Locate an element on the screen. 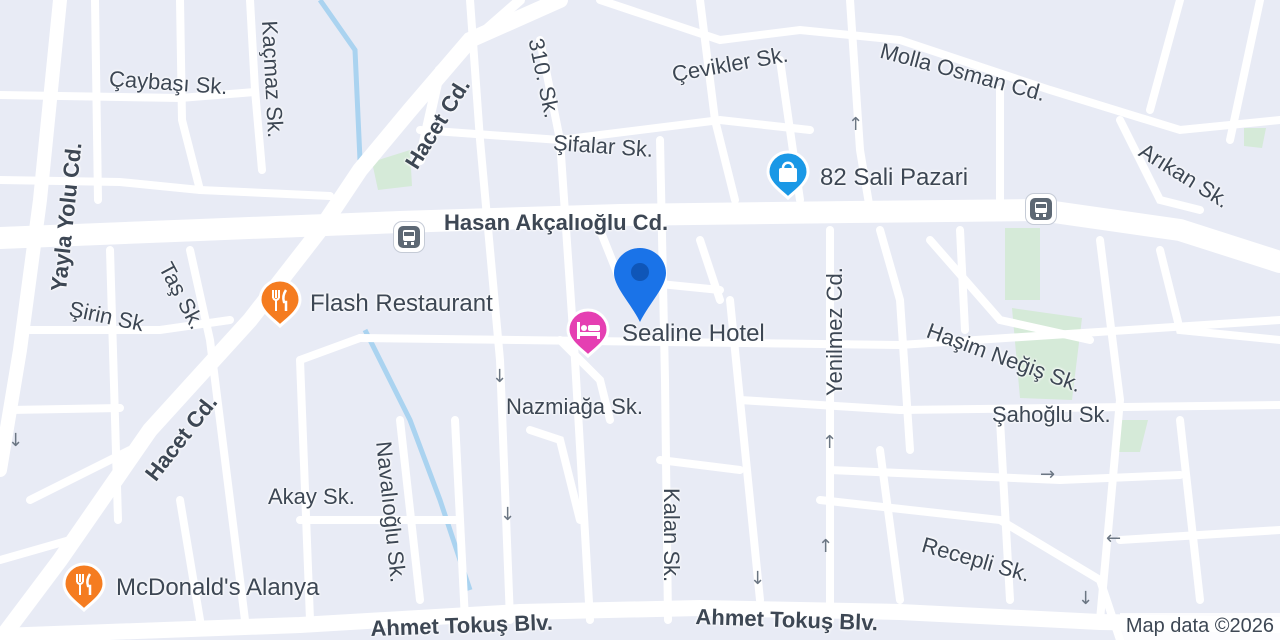 Image resolution: width=1280 pixels, height=640 pixels. location-pin-icon is located at coordinates (640, 285).